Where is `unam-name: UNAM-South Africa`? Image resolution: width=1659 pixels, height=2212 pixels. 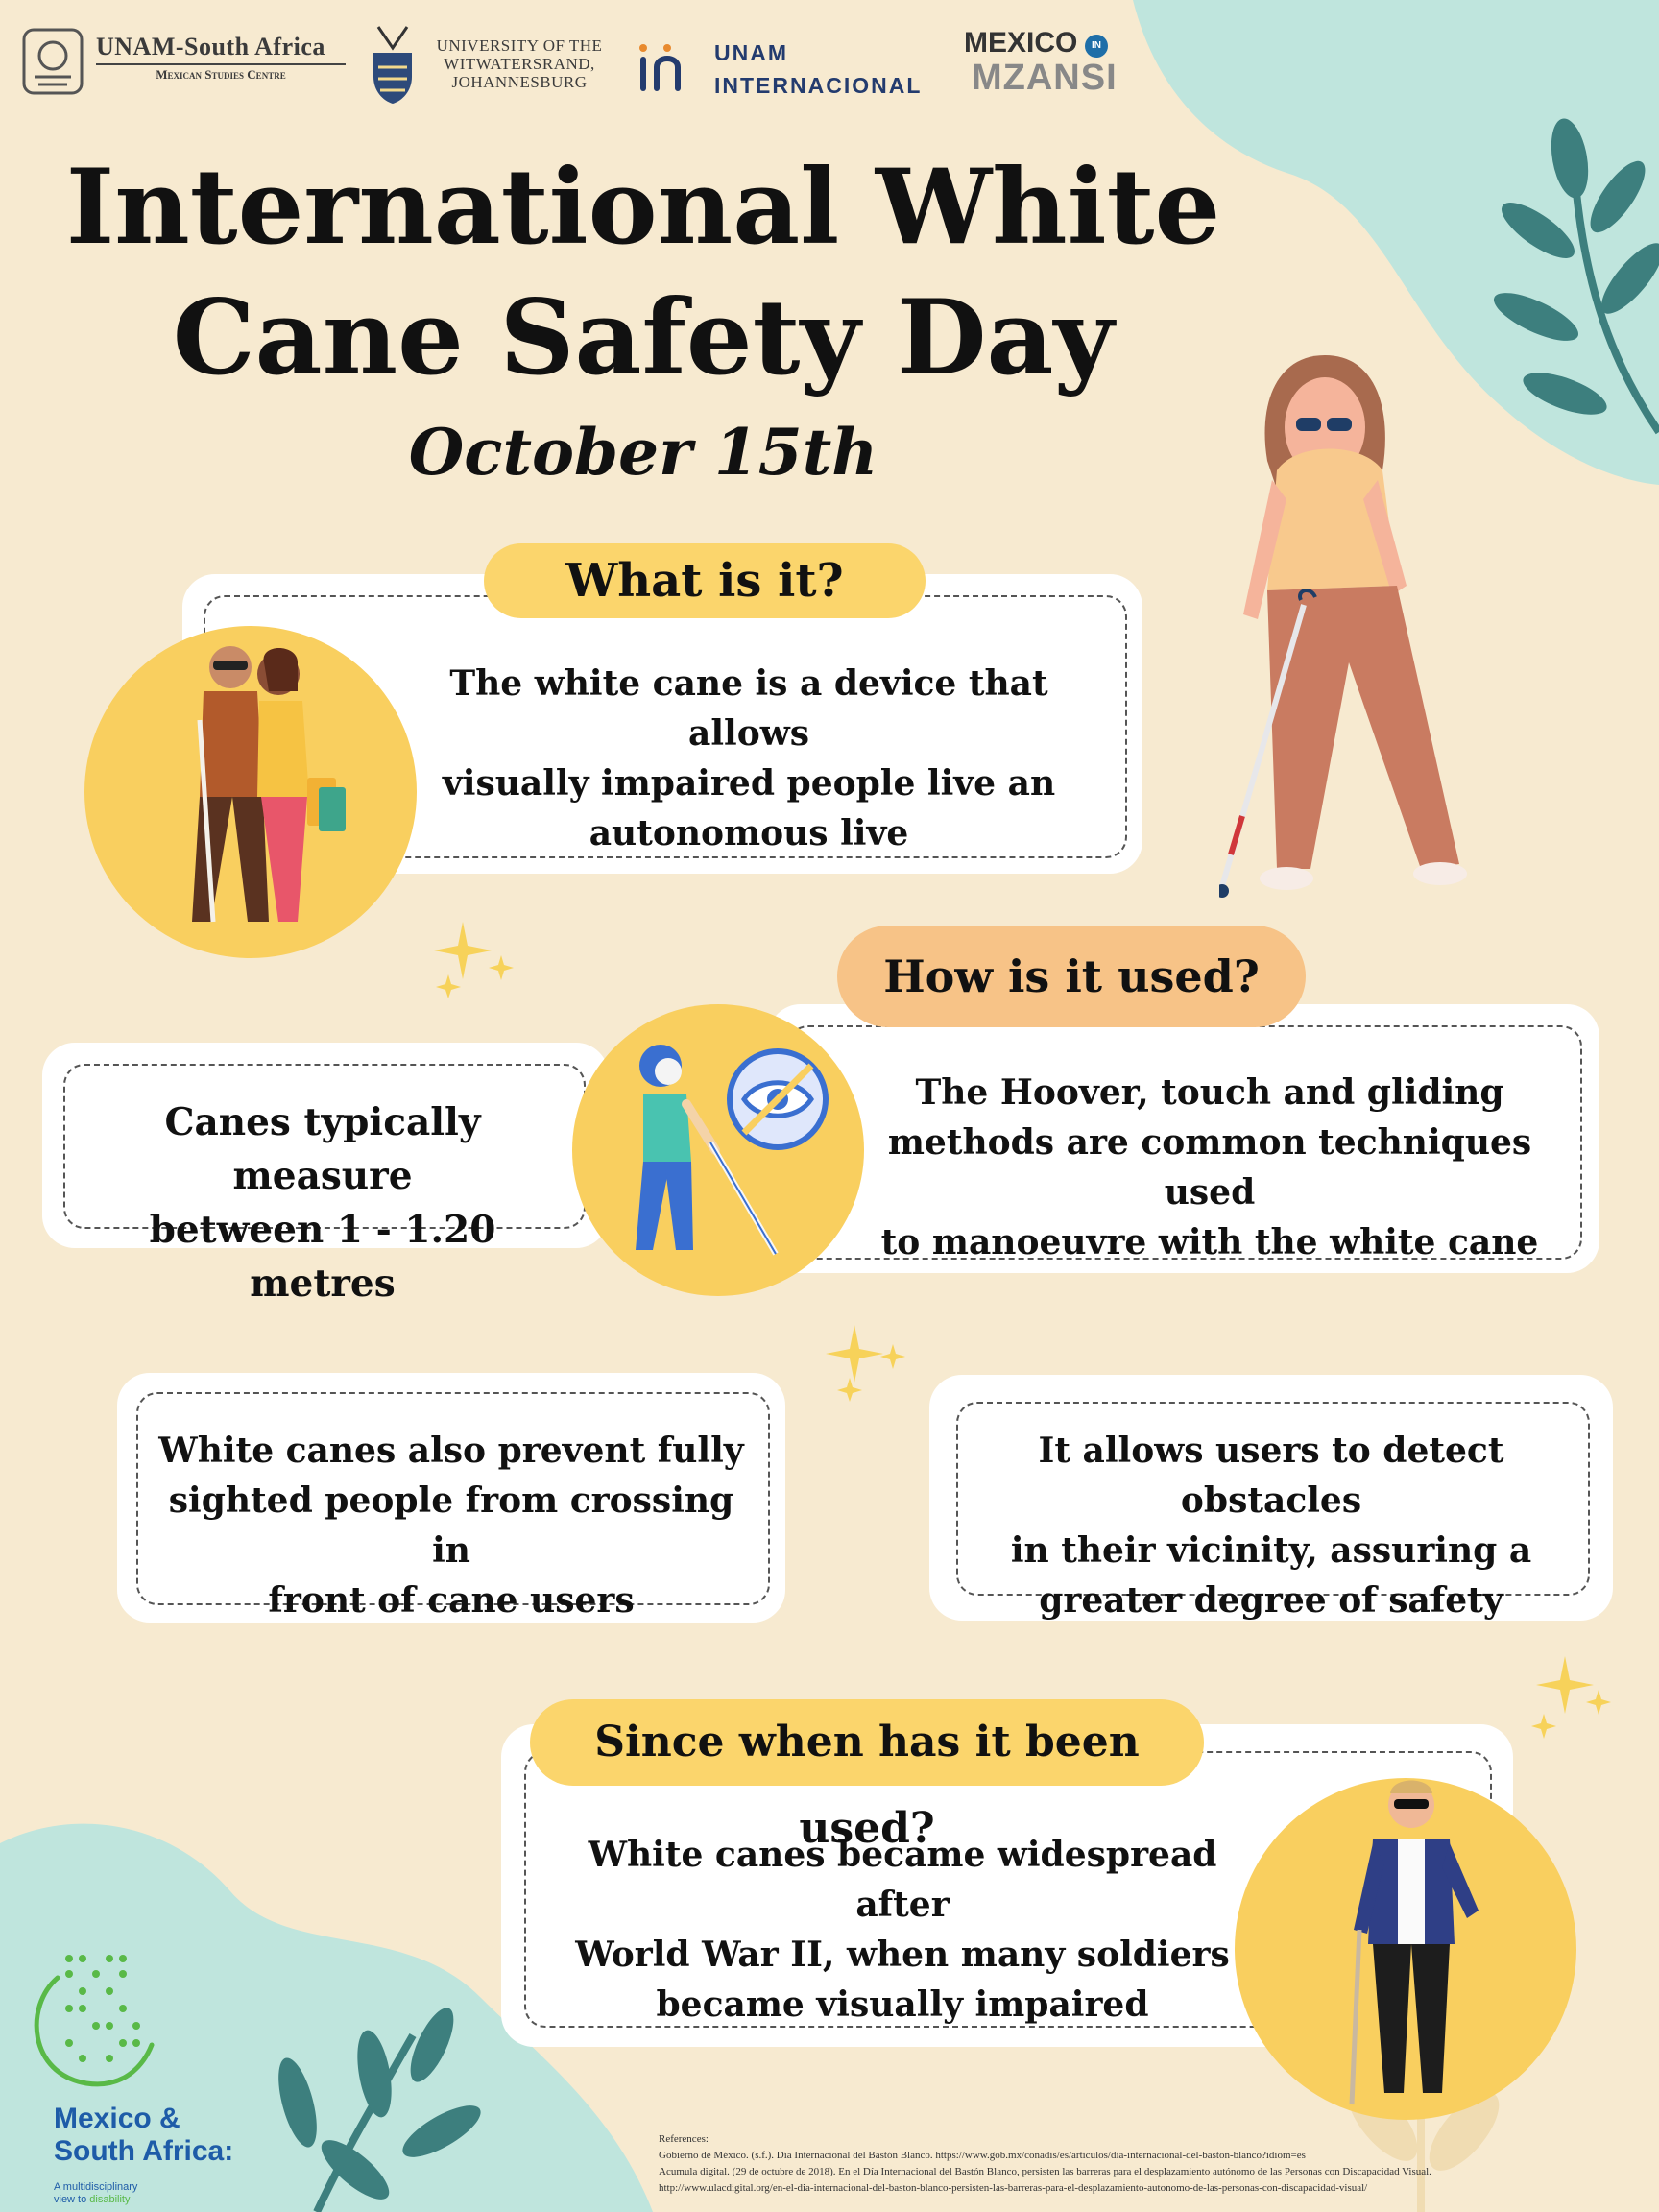
unam-name: UNAM-South Africa is located at coordinates (210, 47).